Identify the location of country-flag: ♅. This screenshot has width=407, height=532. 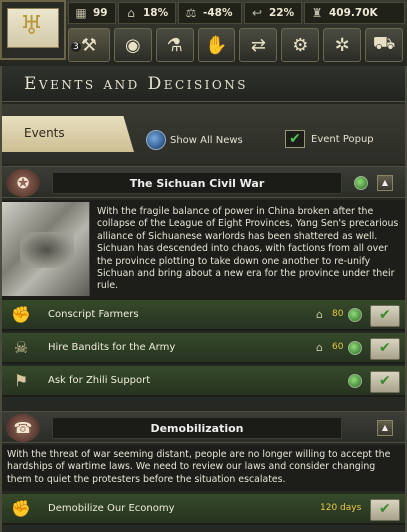
(33, 30).